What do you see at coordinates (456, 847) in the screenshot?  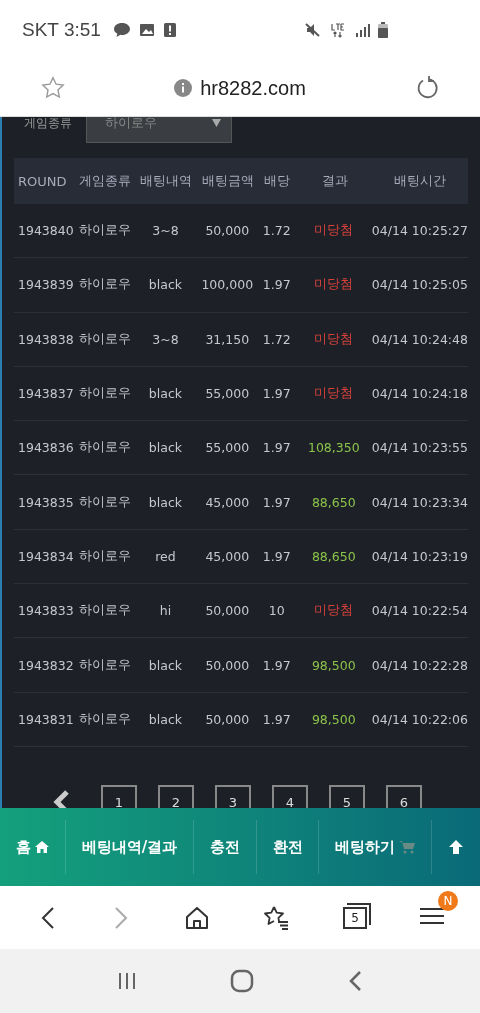 I see `arrow-up-icon` at bounding box center [456, 847].